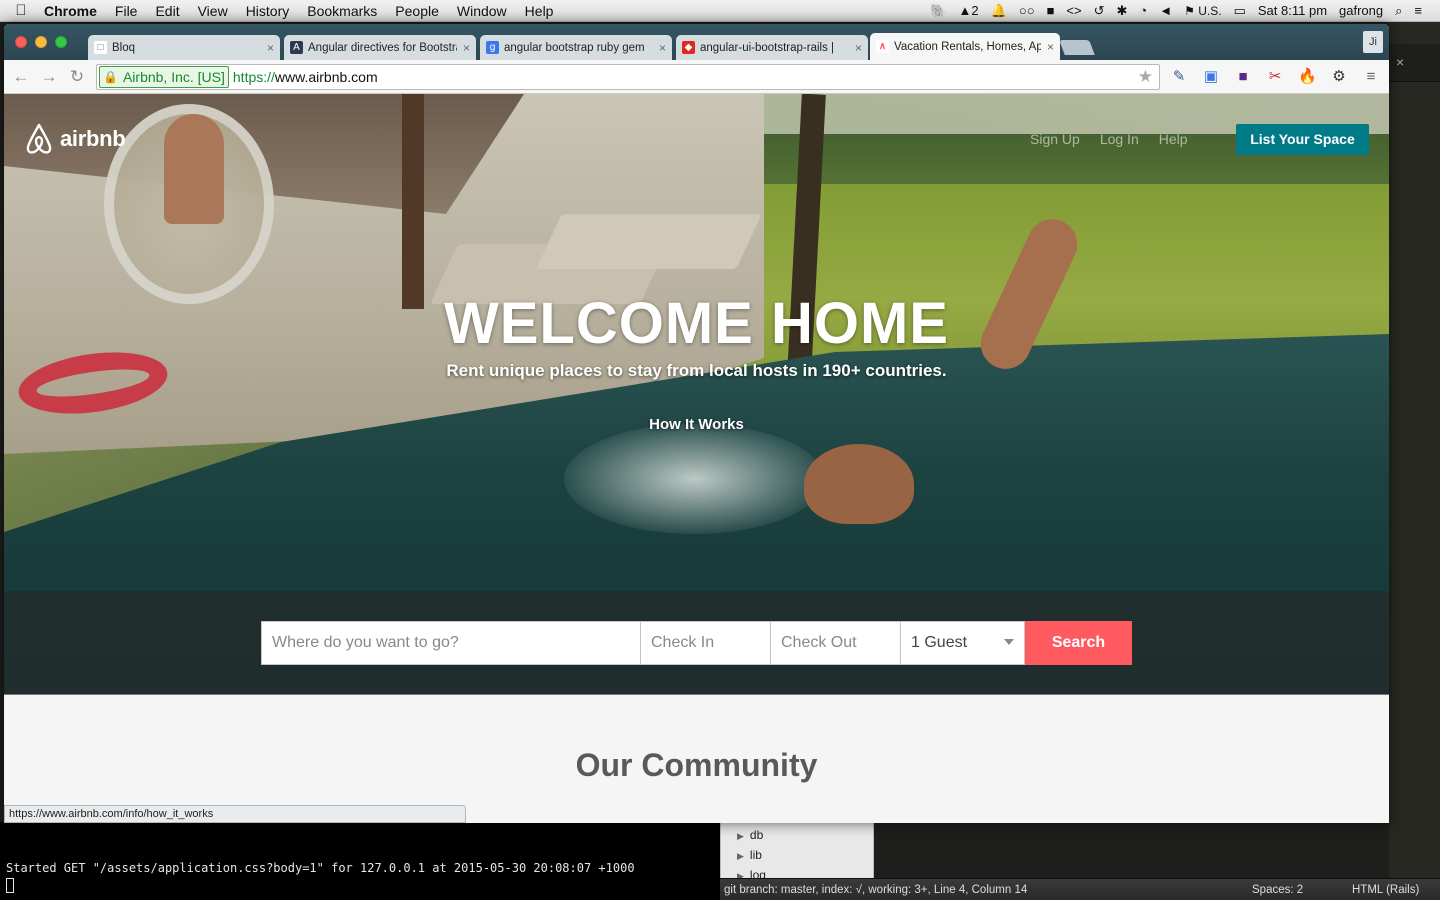 This screenshot has width=1440, height=900. I want to click on menu-file: File, so click(126, 11).